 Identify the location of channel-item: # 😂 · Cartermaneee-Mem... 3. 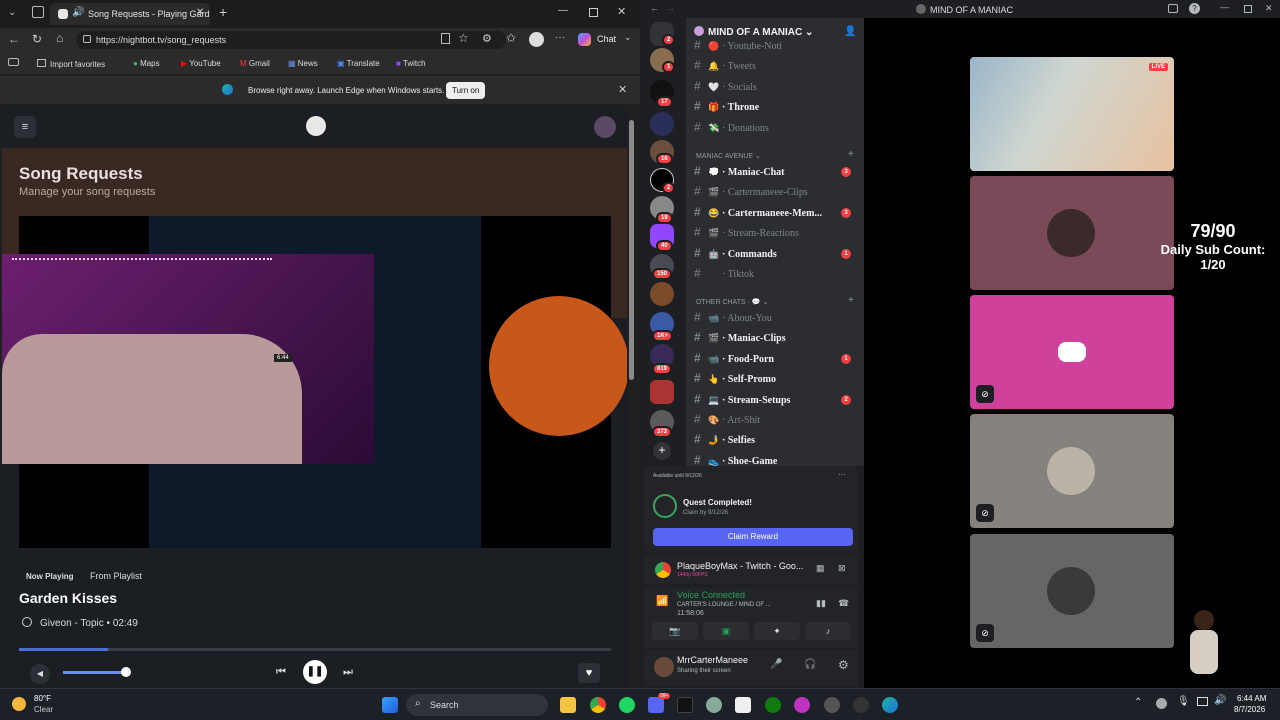
(776, 214).